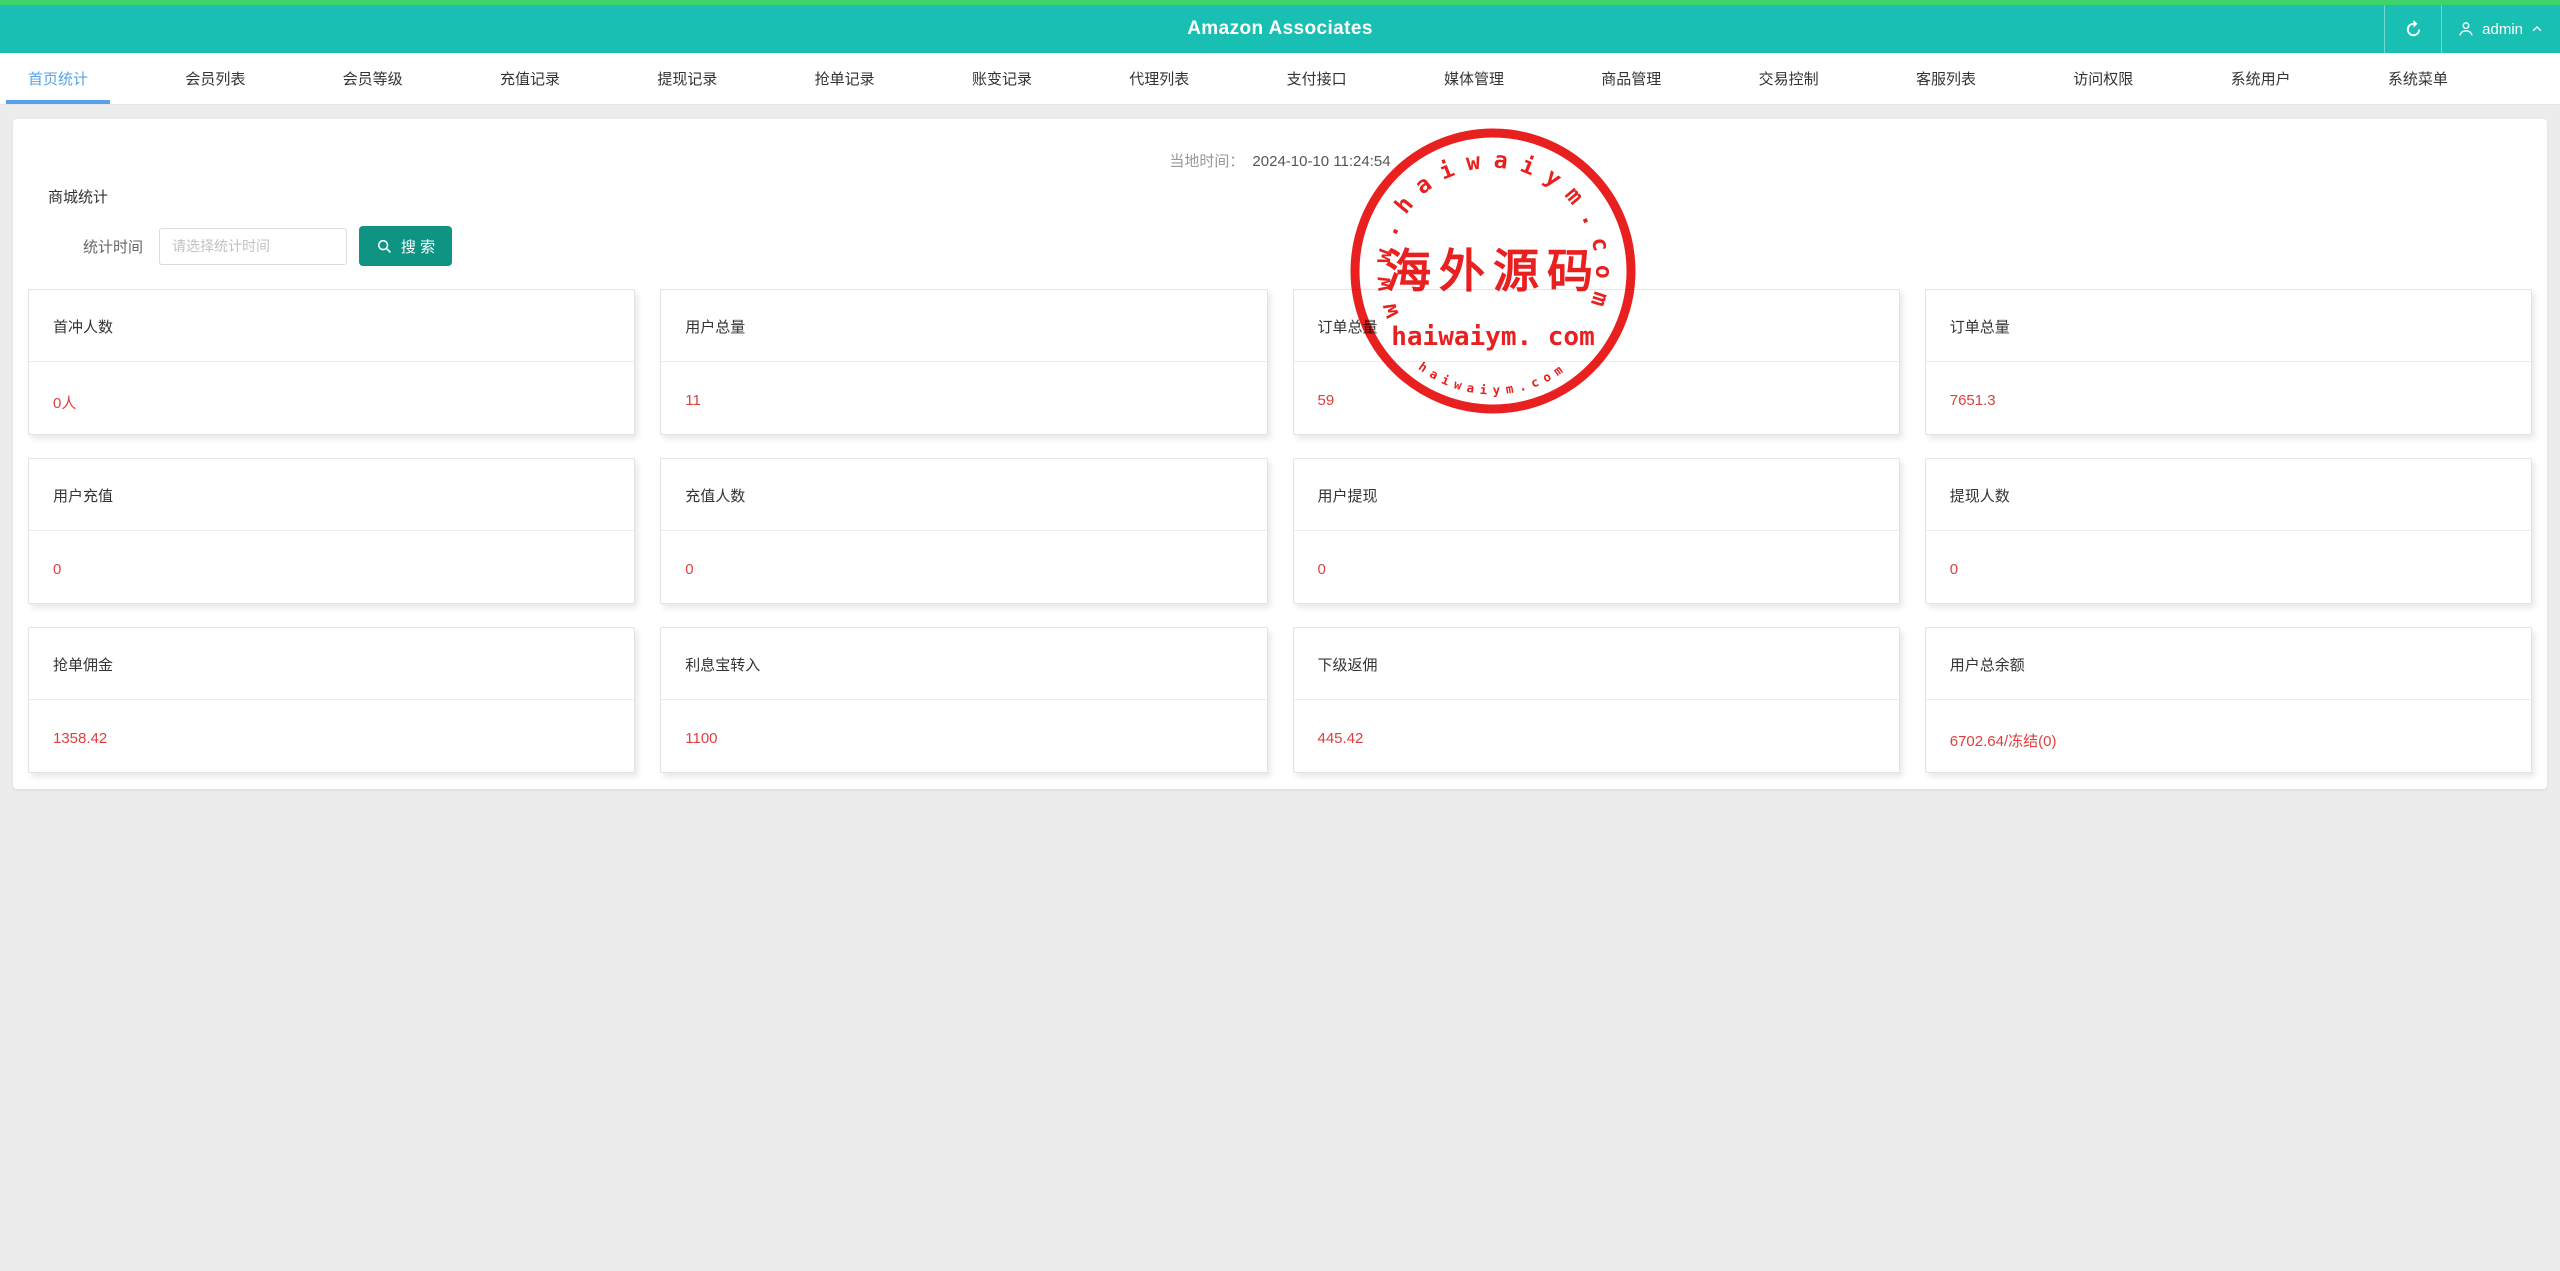 Image resolution: width=2560 pixels, height=1271 pixels. I want to click on stat-card-4: 订单总量 7651.3, so click(2228, 362).